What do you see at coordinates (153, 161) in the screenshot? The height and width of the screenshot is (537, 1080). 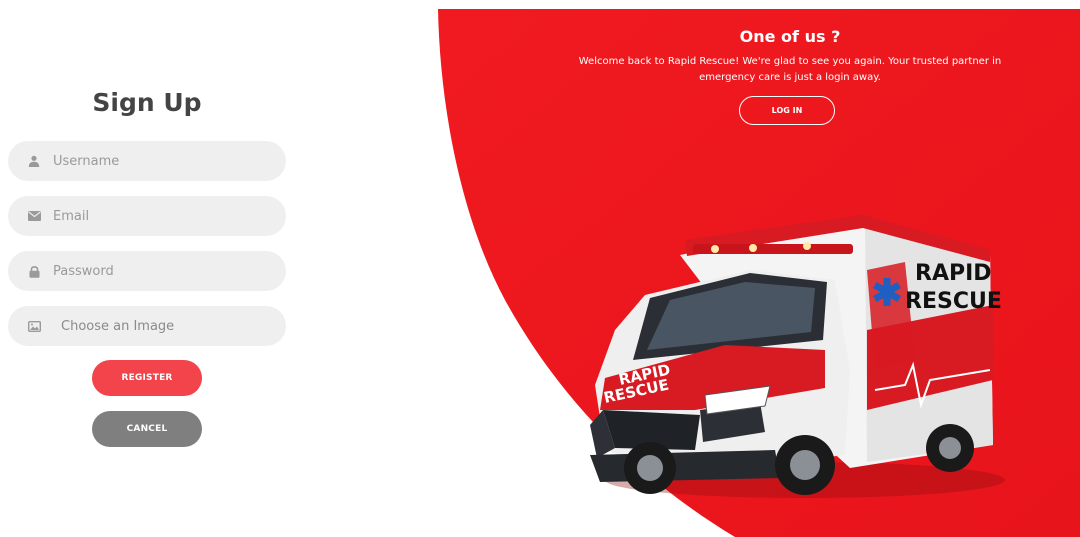 I see `username-input` at bounding box center [153, 161].